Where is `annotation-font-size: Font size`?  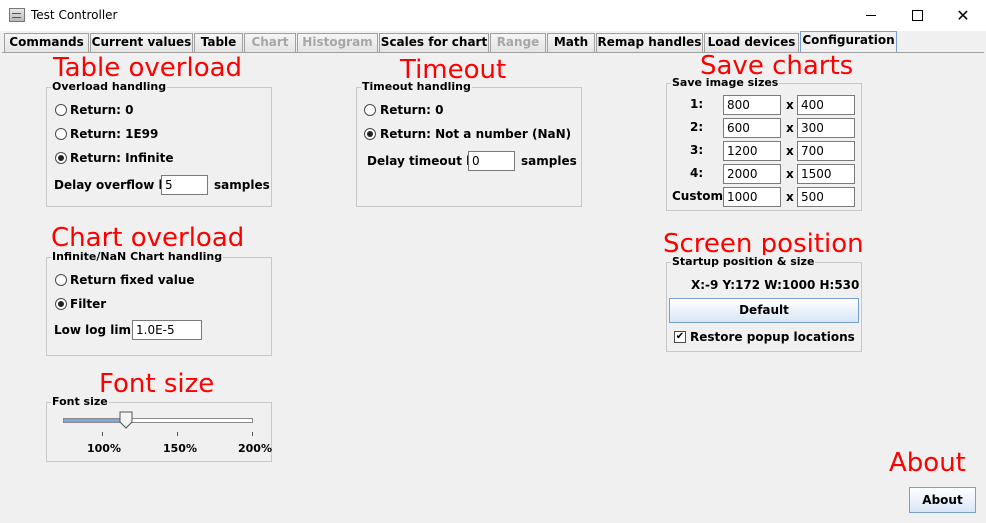
annotation-font-size: Font size is located at coordinates (157, 384).